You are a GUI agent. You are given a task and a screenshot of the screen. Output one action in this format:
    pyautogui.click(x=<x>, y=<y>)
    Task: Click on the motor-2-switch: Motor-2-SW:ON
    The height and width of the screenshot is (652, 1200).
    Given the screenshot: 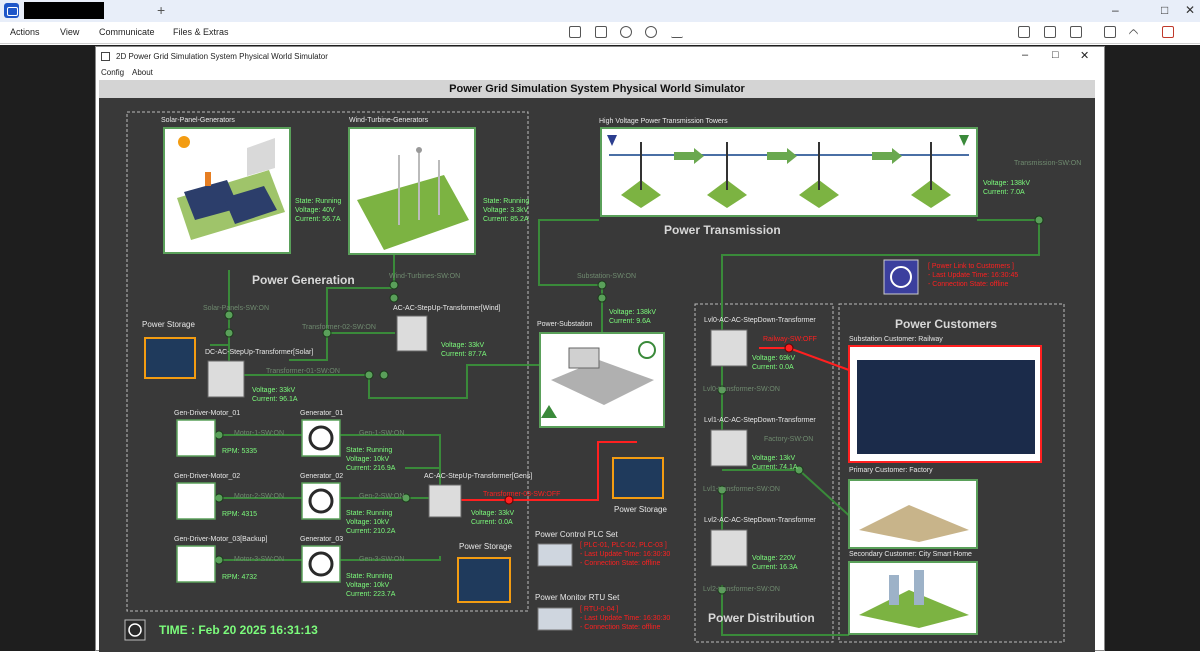 What is the action you would take?
    pyautogui.click(x=259, y=496)
    